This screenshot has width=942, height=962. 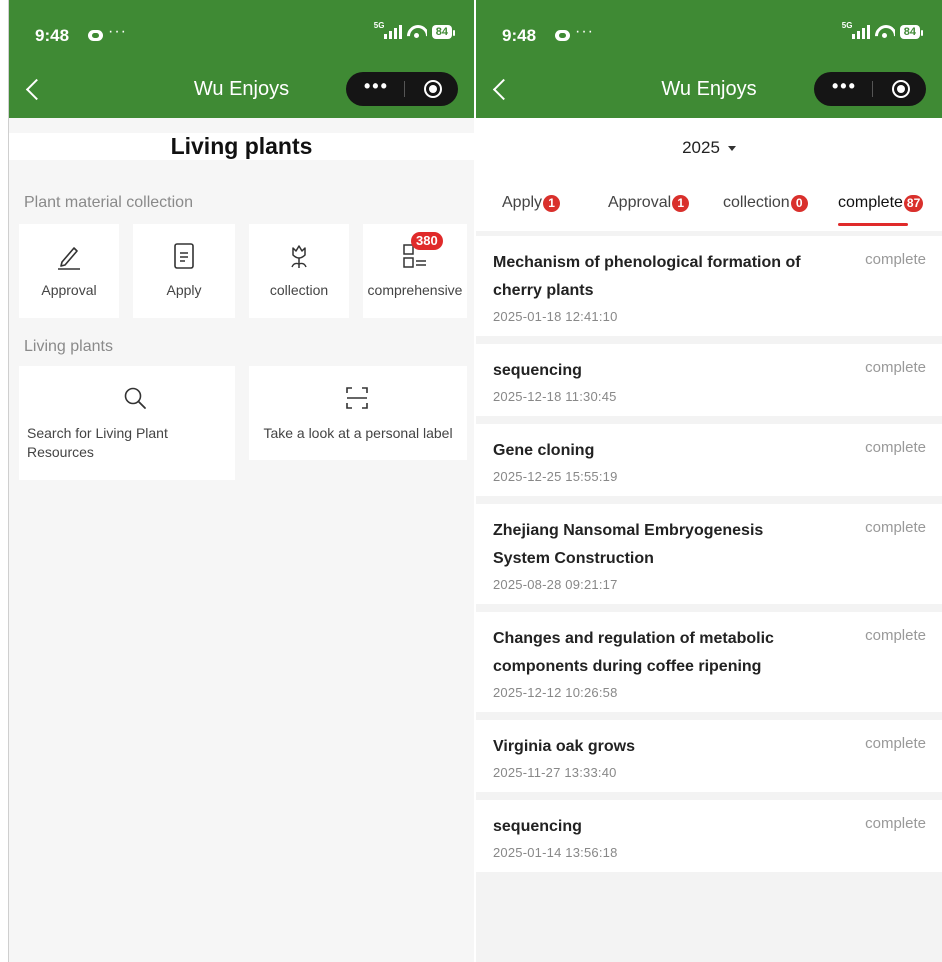 I want to click on item-time: 2025-12-25 15:55:19, so click(x=555, y=476).